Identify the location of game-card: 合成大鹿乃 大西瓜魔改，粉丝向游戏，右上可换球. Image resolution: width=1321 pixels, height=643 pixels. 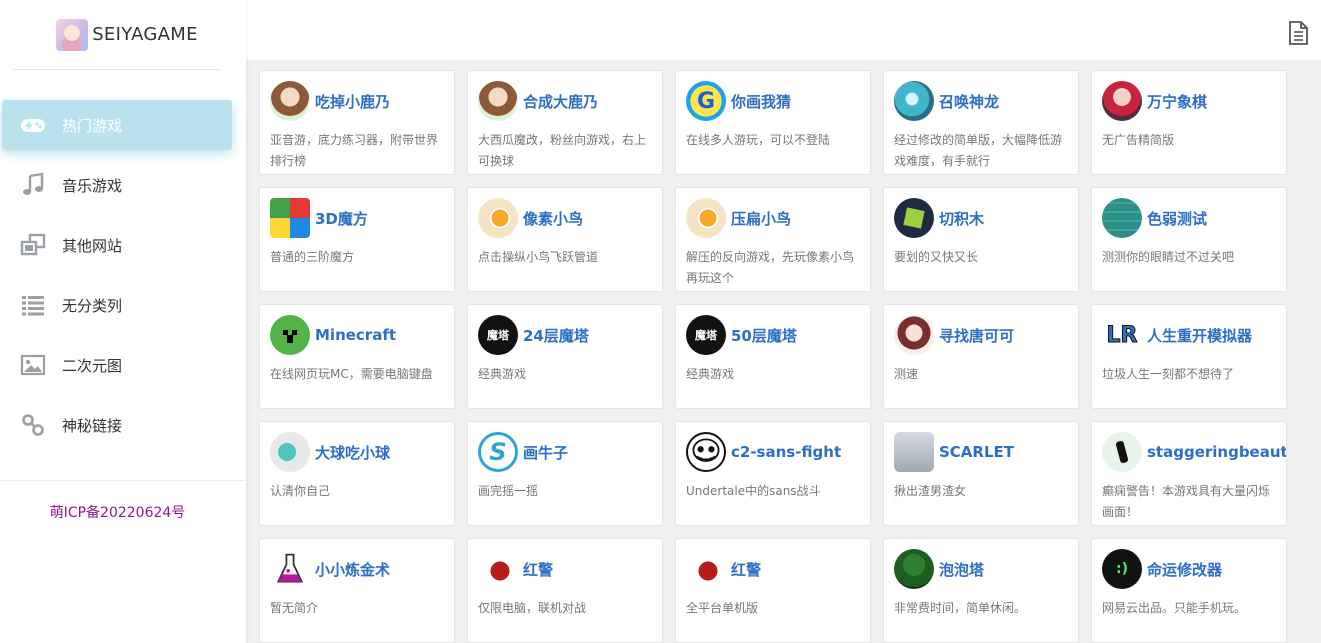
(565, 122).